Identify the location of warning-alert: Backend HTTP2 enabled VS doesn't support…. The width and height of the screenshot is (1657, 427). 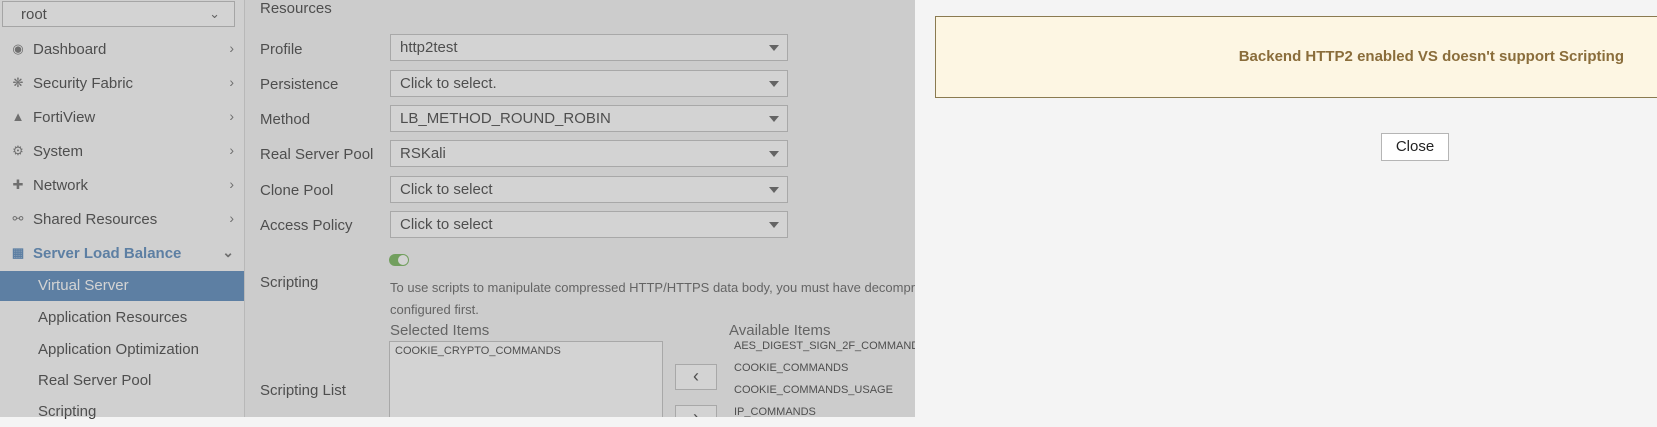
(1296, 57).